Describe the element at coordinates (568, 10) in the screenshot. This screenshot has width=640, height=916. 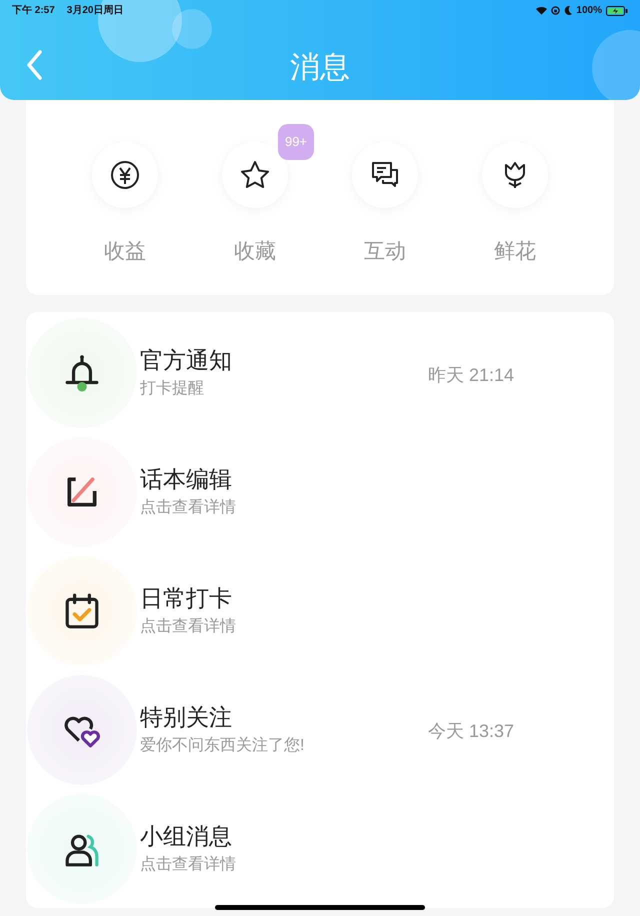
I see `moon-icon` at that location.